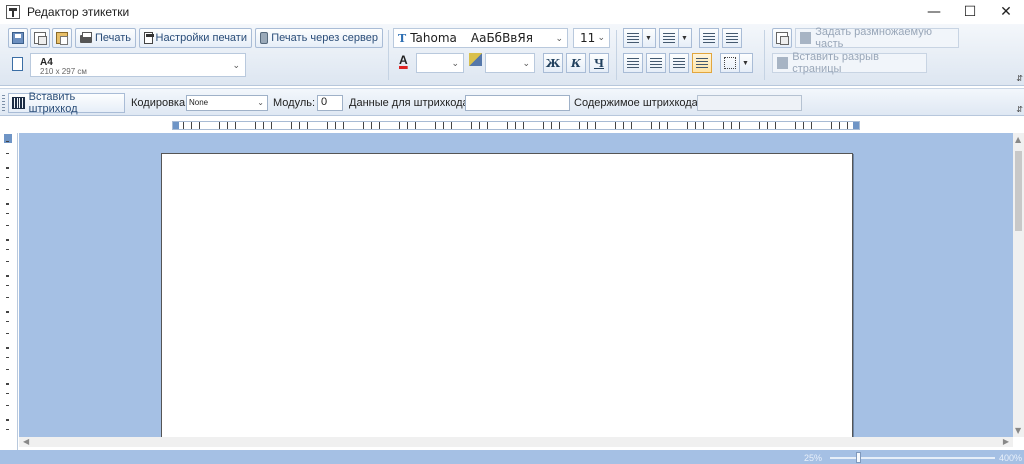  Describe the element at coordinates (637, 103) in the screenshot. I see `barcode-content-label: Содержимое штрихкода:` at that location.